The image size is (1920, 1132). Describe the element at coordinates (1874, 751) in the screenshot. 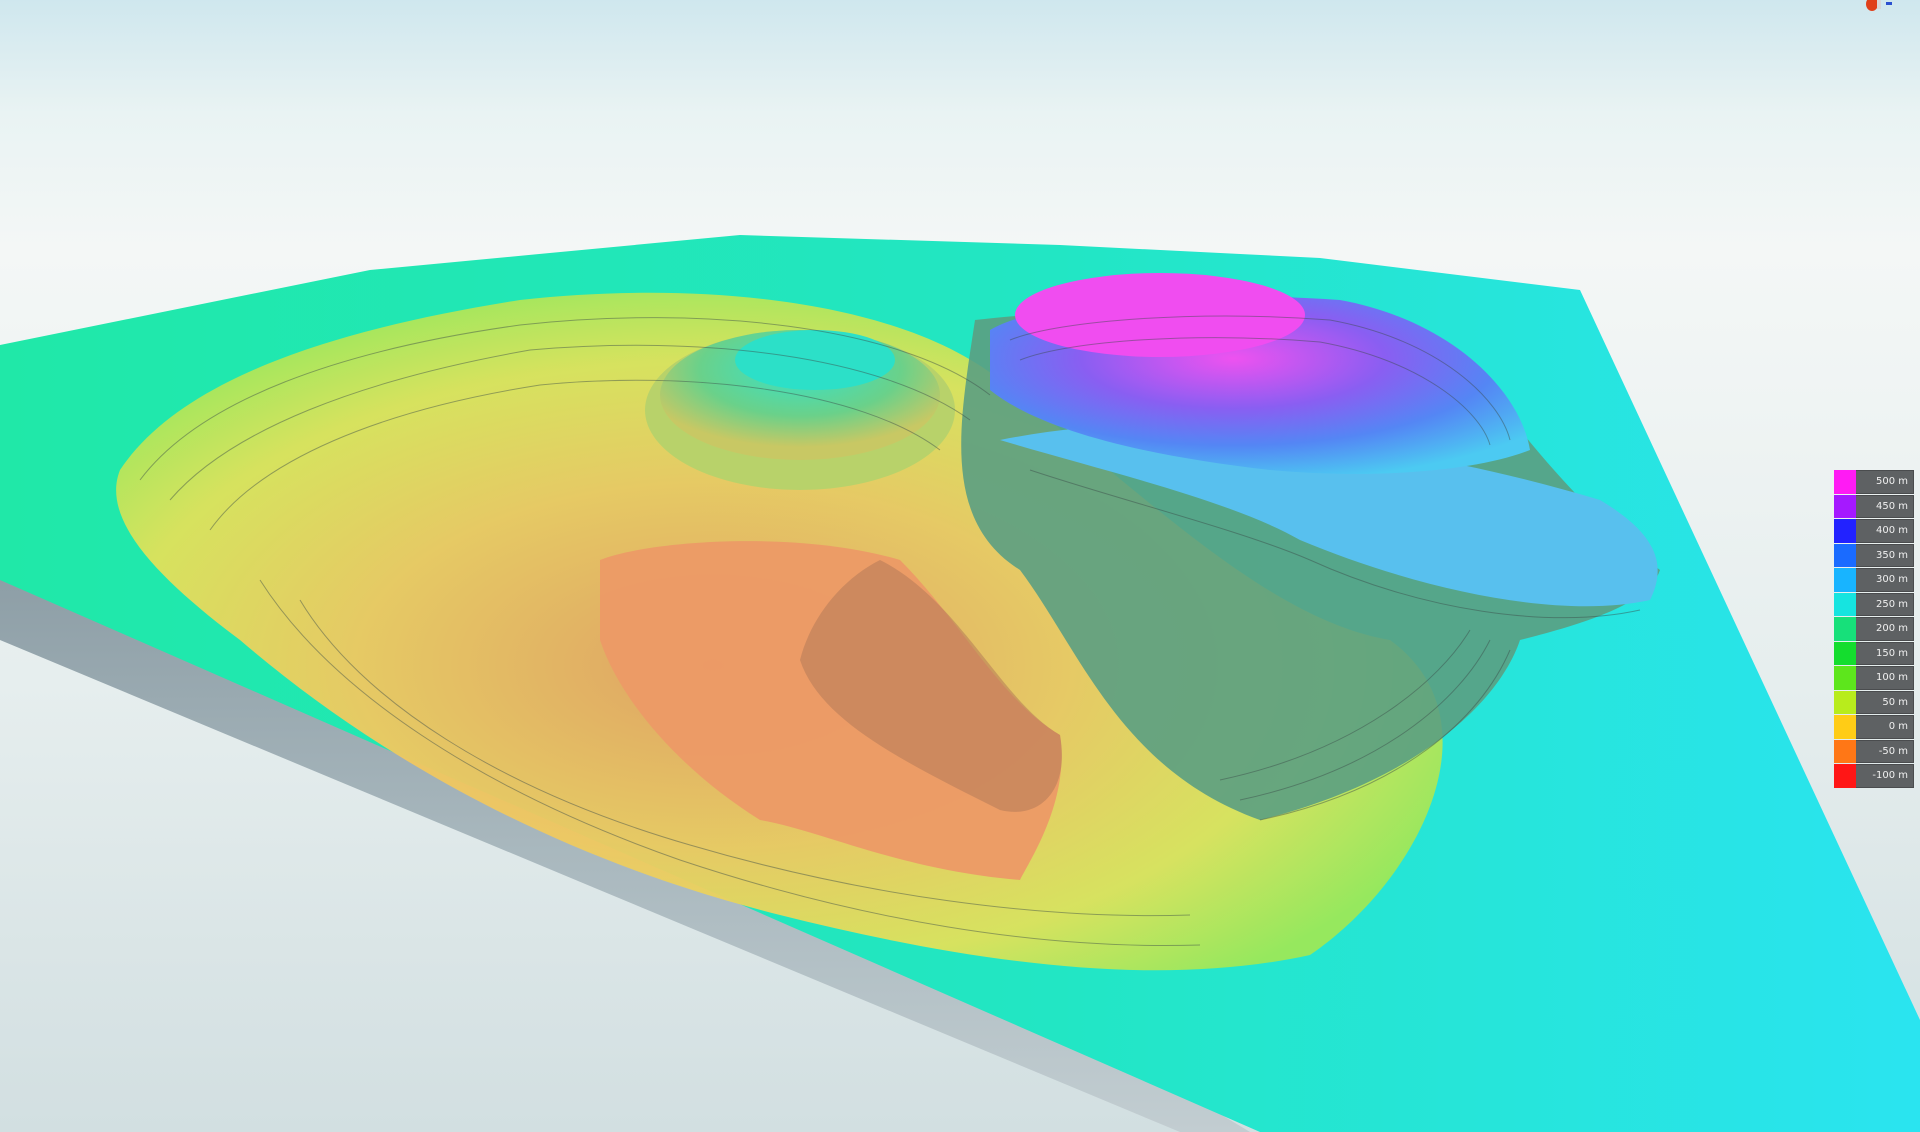

I see `legend-item: -50 m` at that location.